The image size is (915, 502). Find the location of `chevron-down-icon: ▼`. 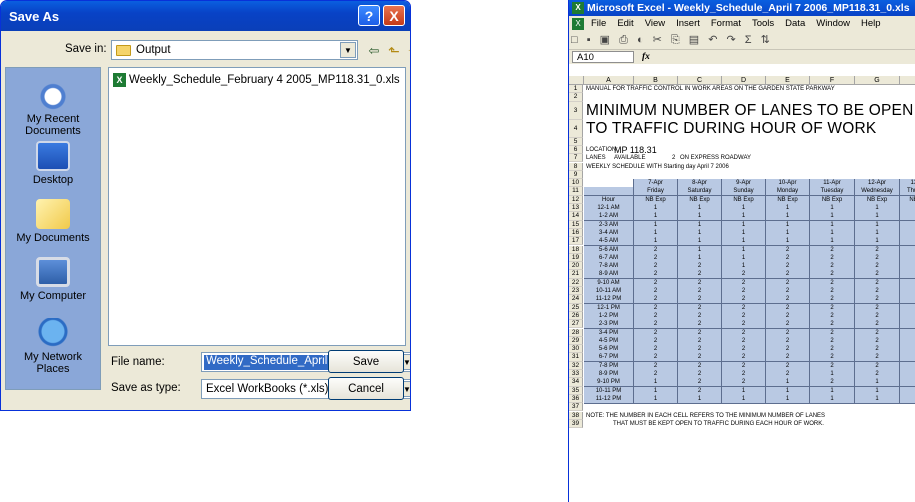

chevron-down-icon: ▼ is located at coordinates (348, 50).